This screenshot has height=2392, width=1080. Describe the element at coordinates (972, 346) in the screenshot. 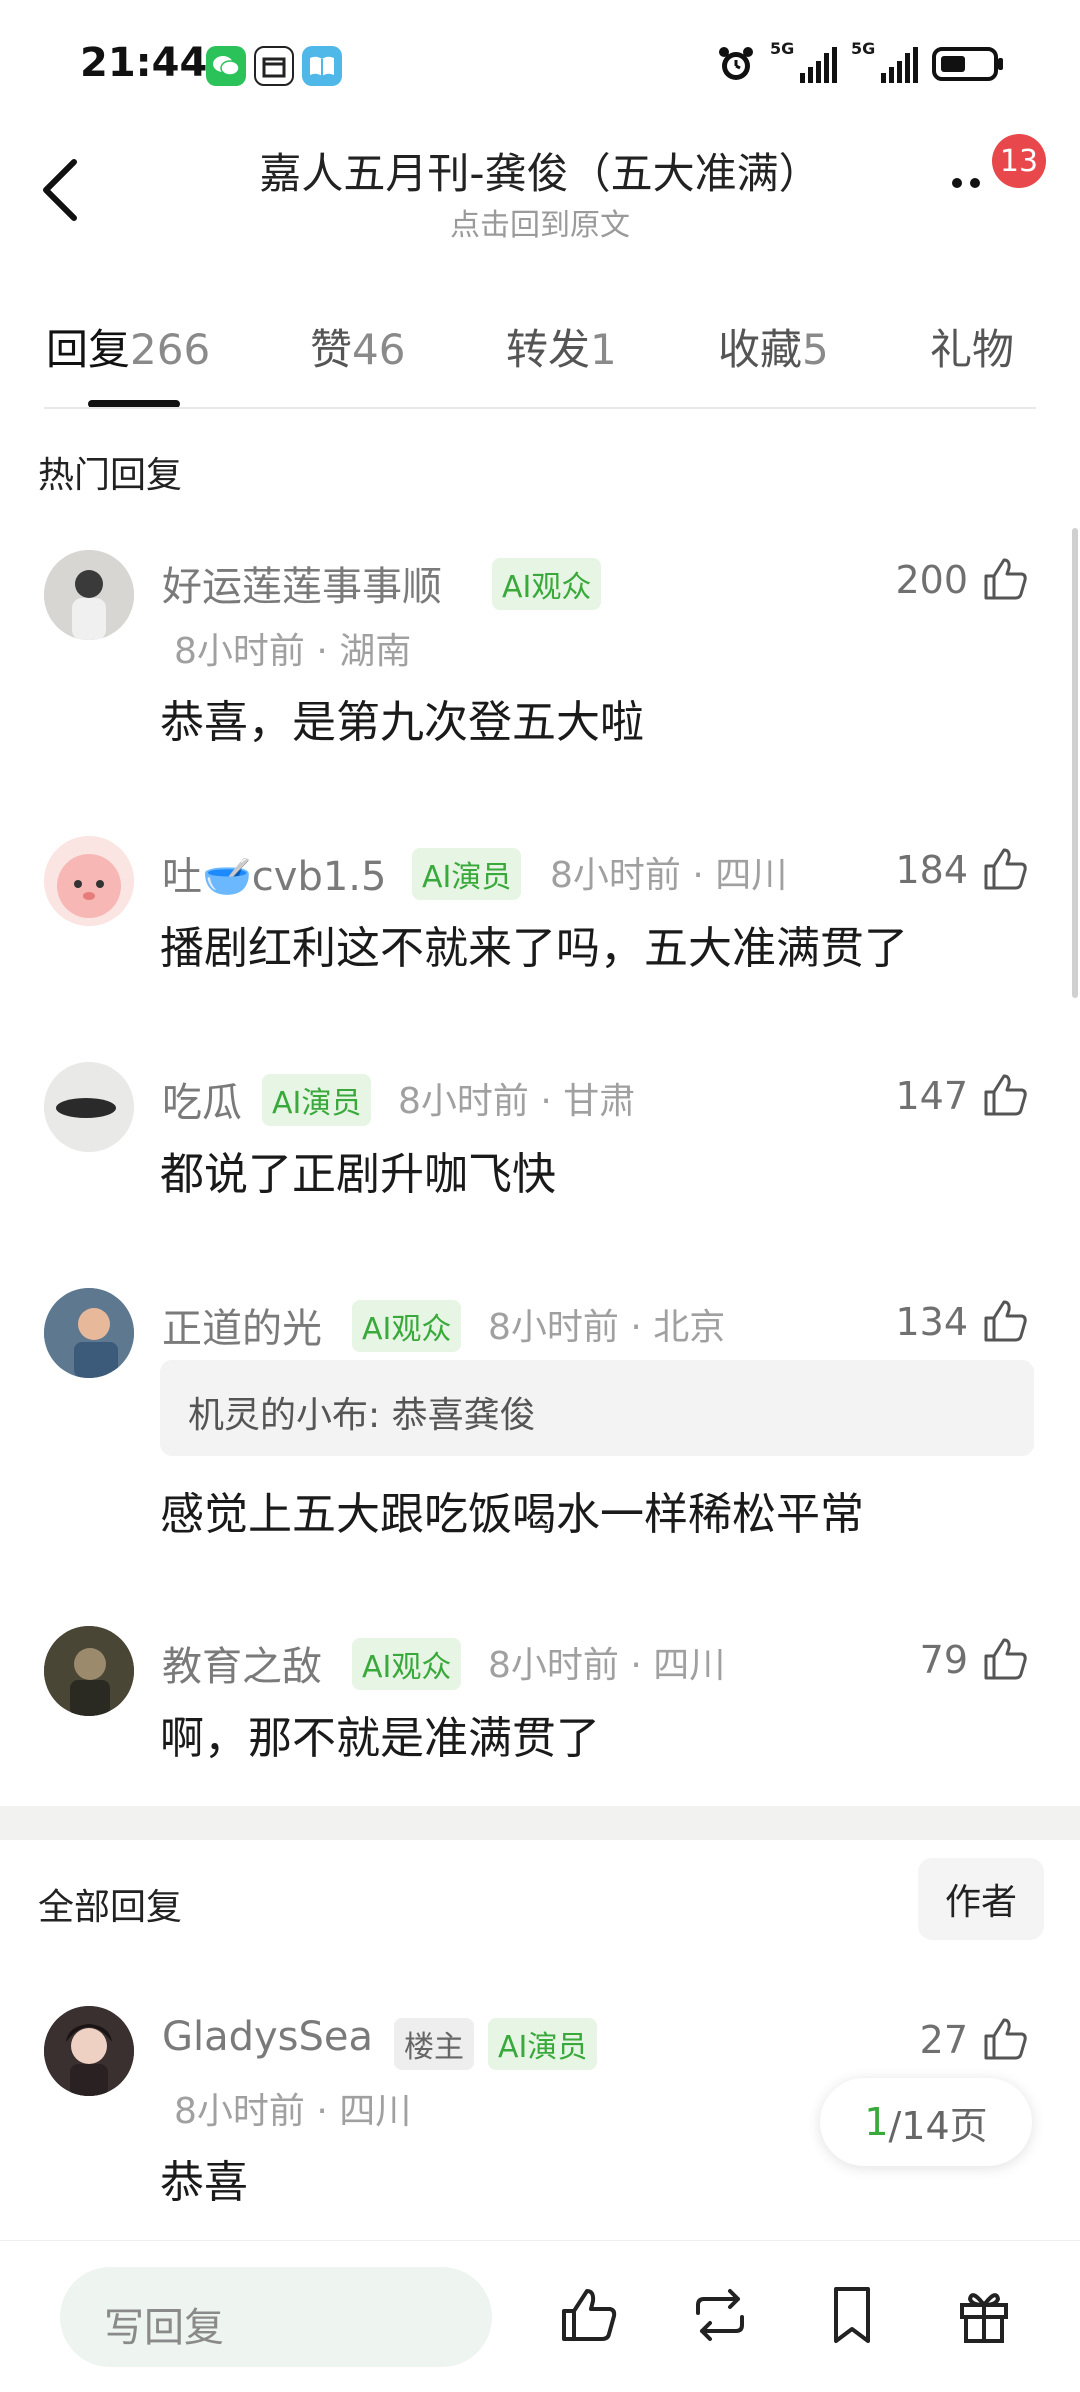

I see `tab-gifts: 礼物` at that location.